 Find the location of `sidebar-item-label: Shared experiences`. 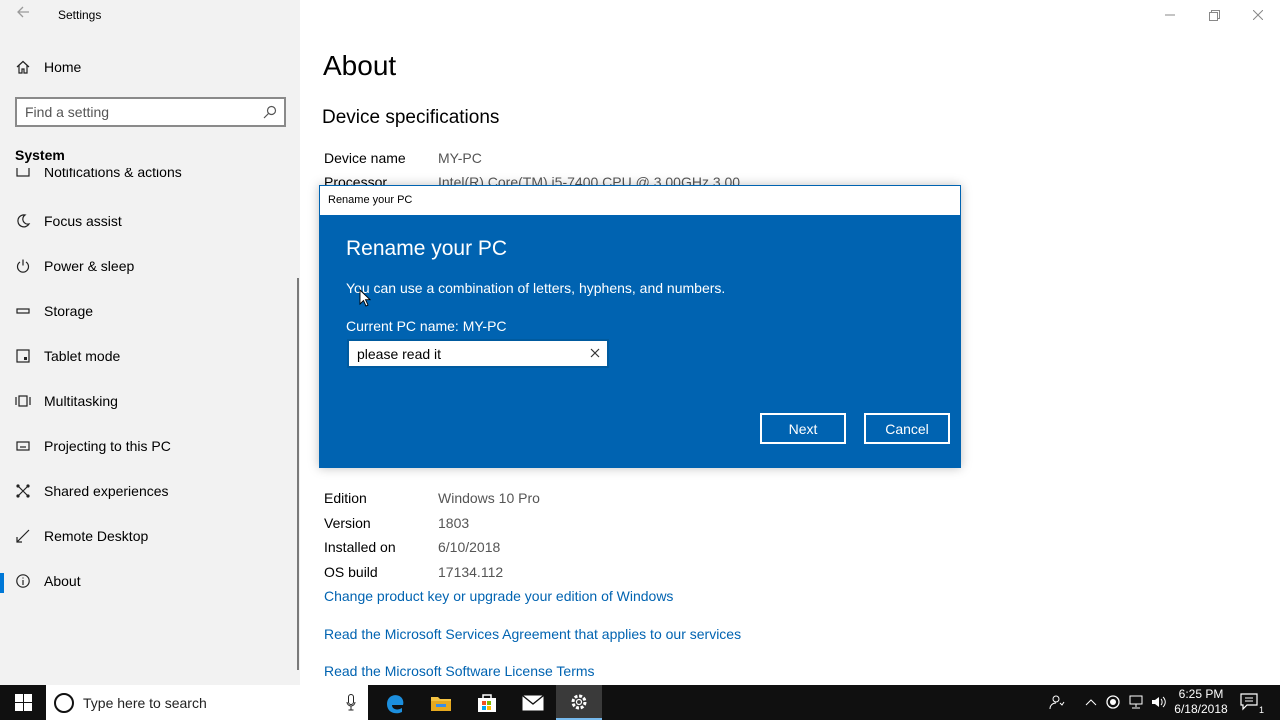

sidebar-item-label: Shared experiences is located at coordinates (106, 491).